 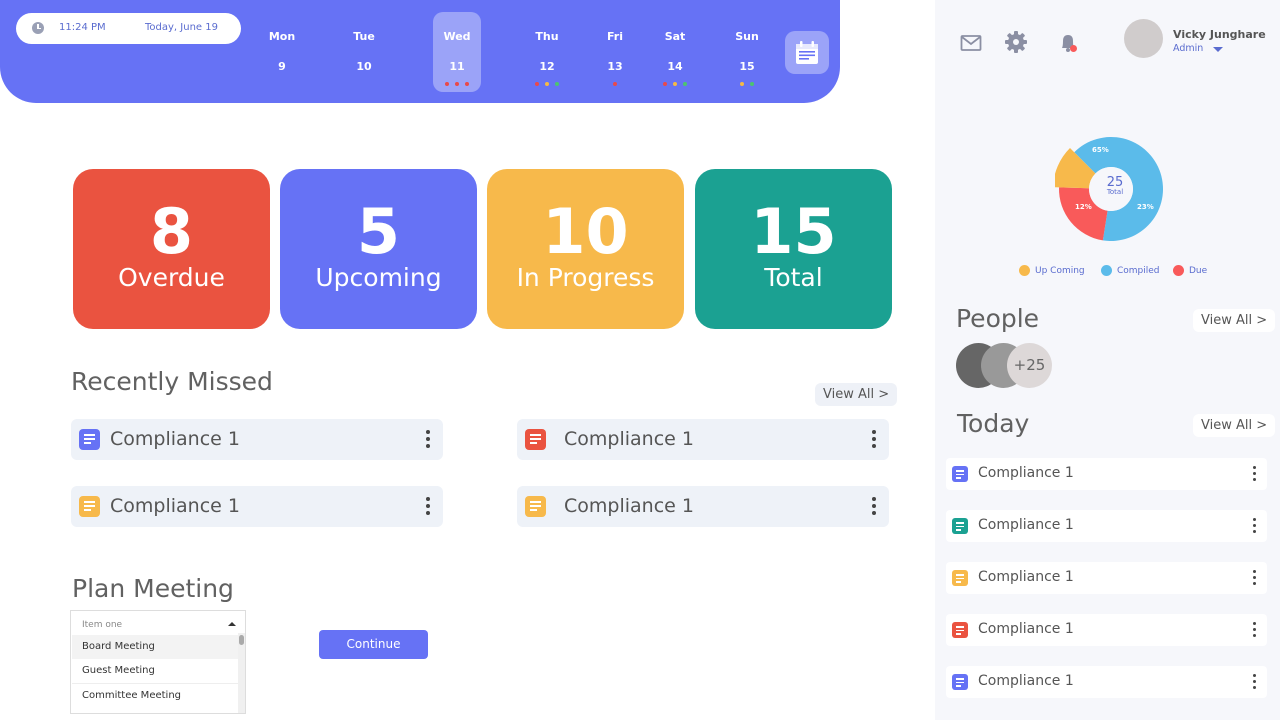 I want to click on stat-card-upcoming: 5 Upcoming, so click(x=378, y=249).